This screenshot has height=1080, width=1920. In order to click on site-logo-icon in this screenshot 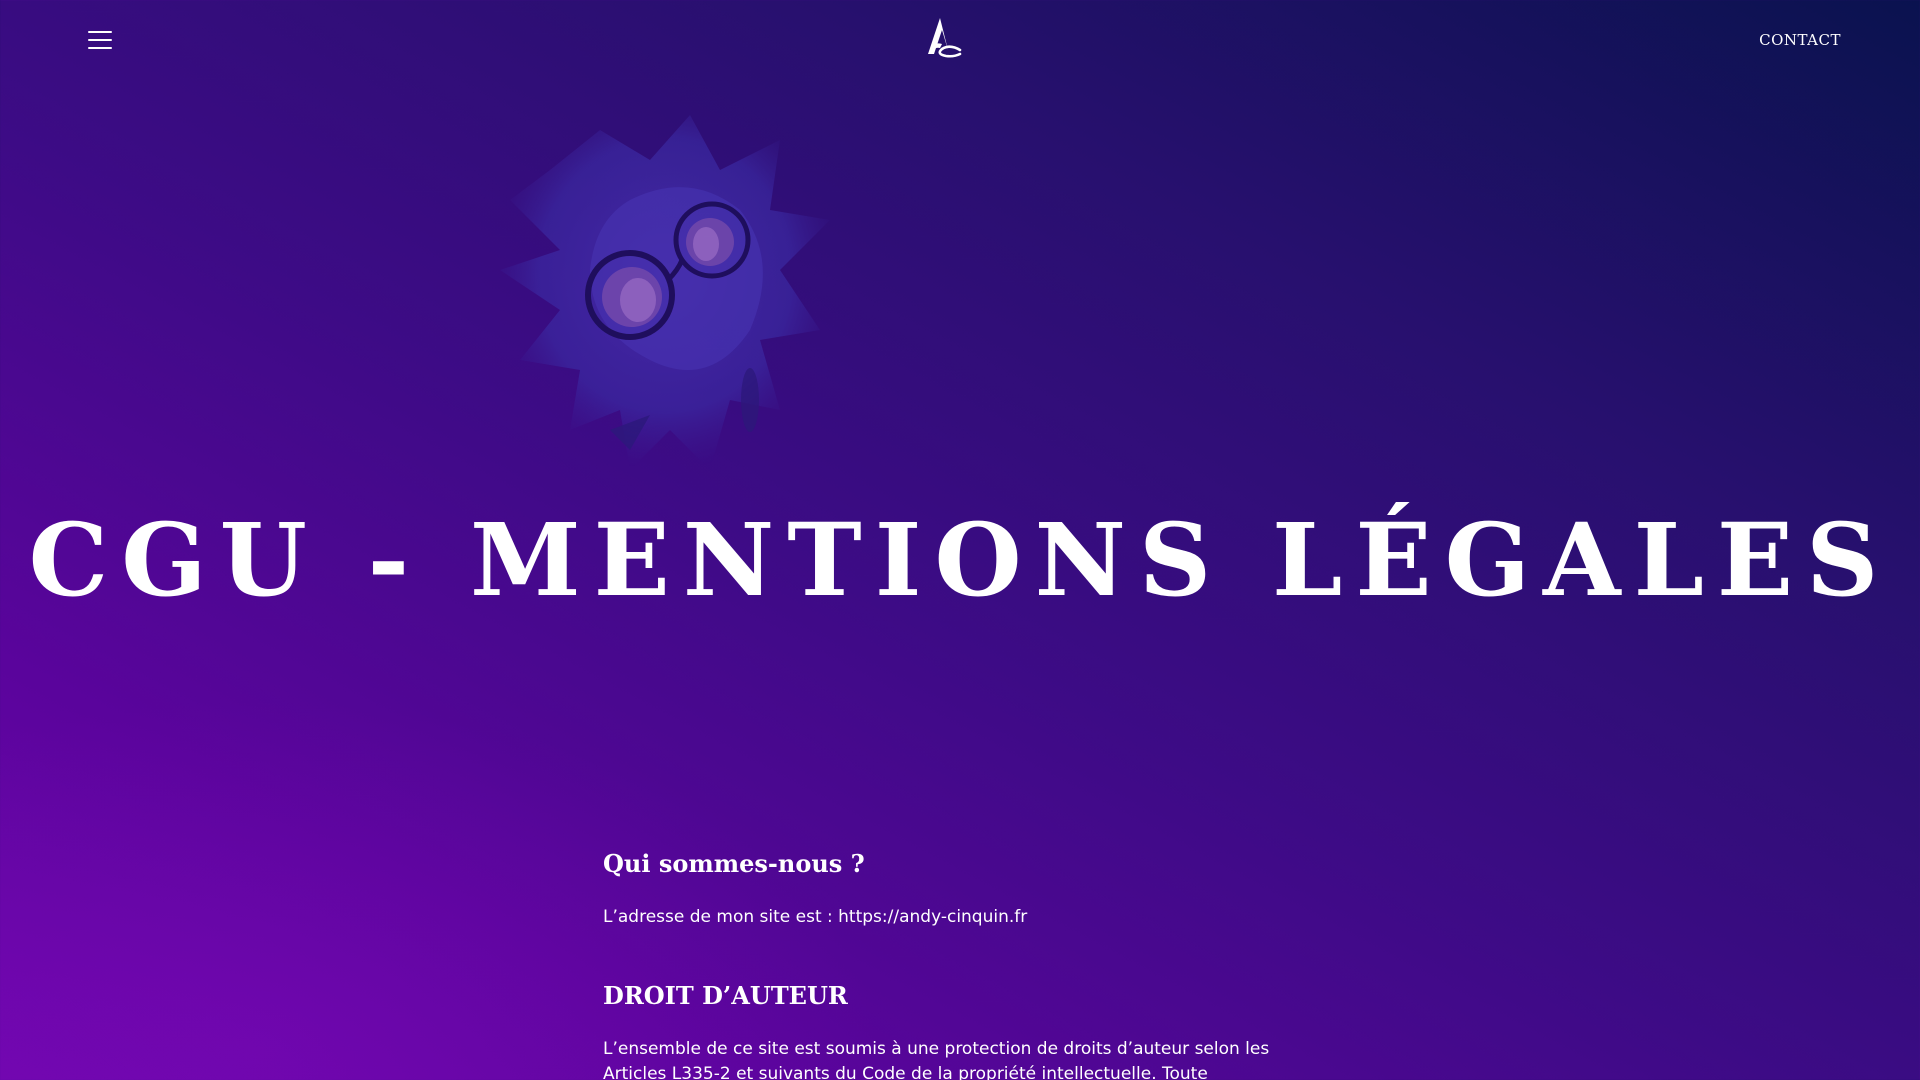, I will do `click(942, 38)`.